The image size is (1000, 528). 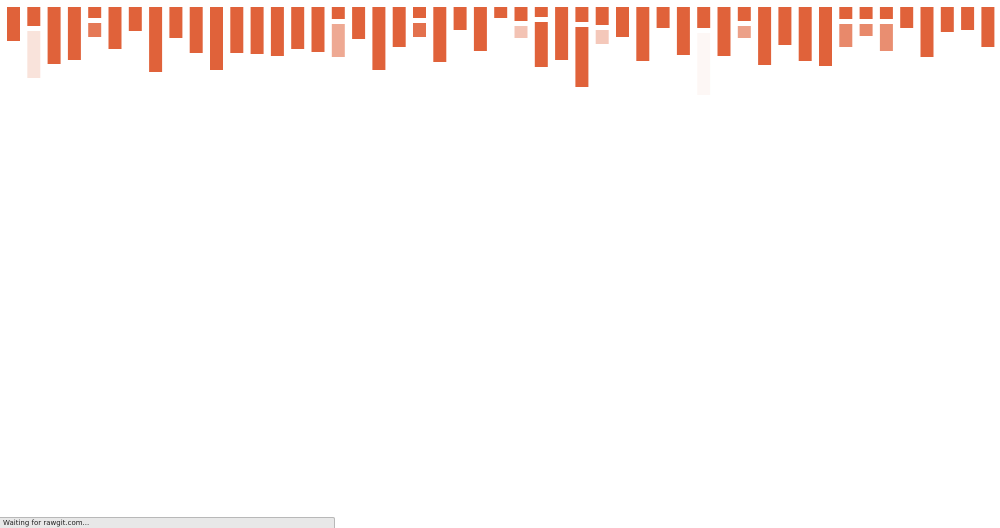 I want to click on bar-c47-s1, so click(x=947, y=19).